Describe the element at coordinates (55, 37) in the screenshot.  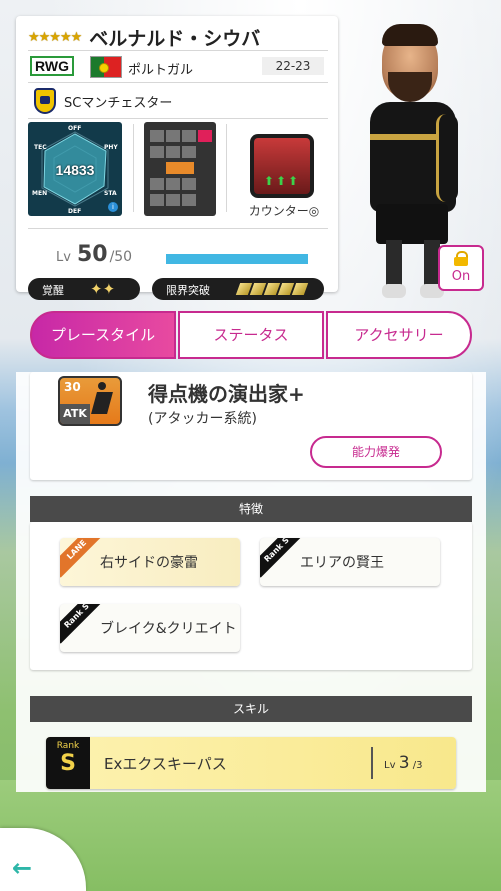
I see `rarity-stars: ★★★★★` at that location.